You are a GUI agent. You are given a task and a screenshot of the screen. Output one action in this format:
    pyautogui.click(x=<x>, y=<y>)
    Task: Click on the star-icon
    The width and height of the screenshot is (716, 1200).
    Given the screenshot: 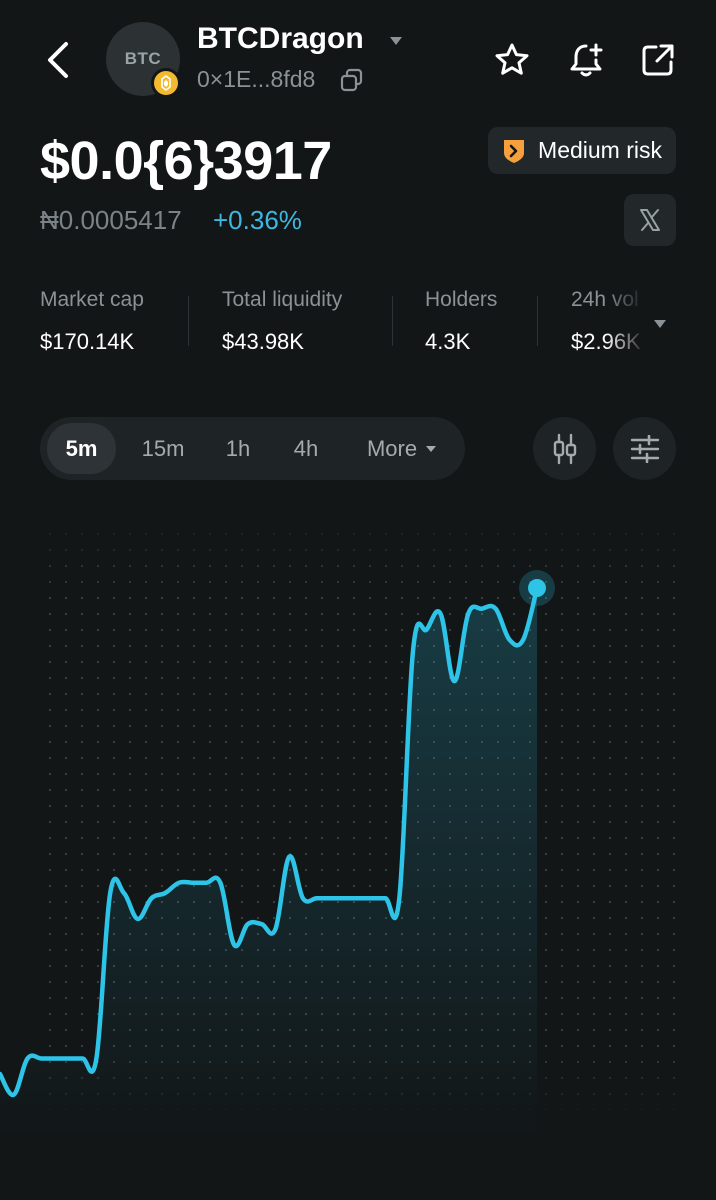 What is the action you would take?
    pyautogui.click(x=512, y=59)
    